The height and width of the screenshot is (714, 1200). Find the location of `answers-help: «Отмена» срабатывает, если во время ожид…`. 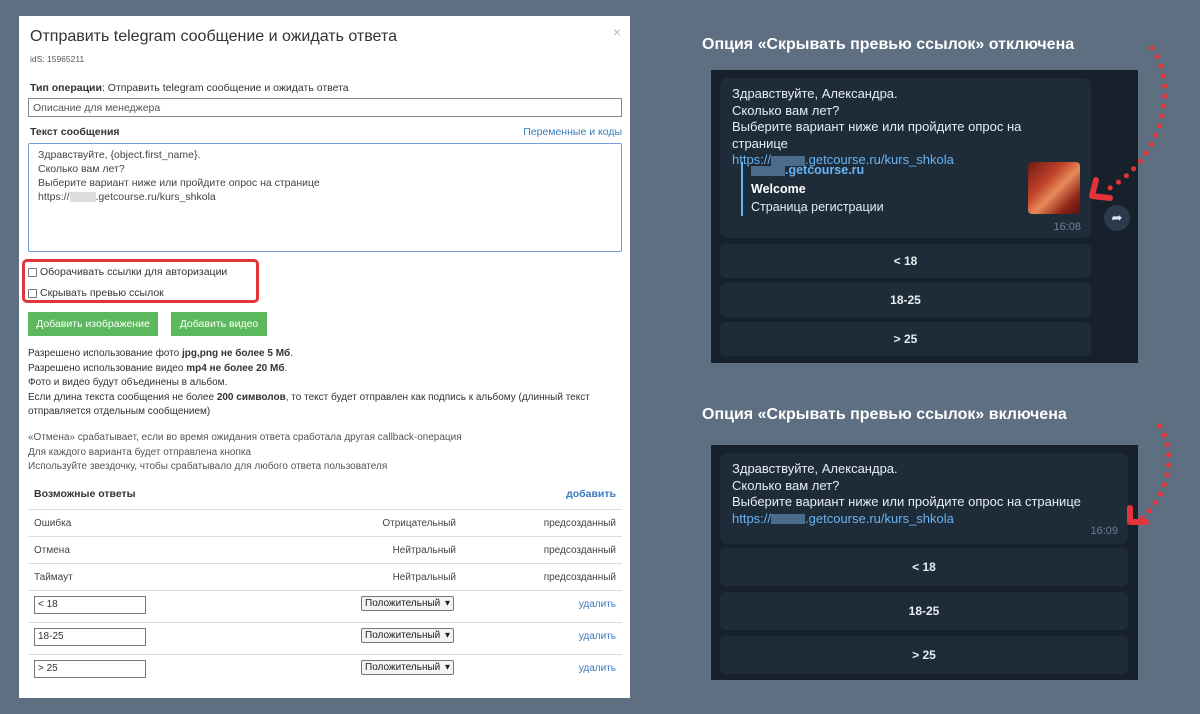

answers-help: «Отмена» срабатывает, если во время ожид… is located at coordinates (245, 452).